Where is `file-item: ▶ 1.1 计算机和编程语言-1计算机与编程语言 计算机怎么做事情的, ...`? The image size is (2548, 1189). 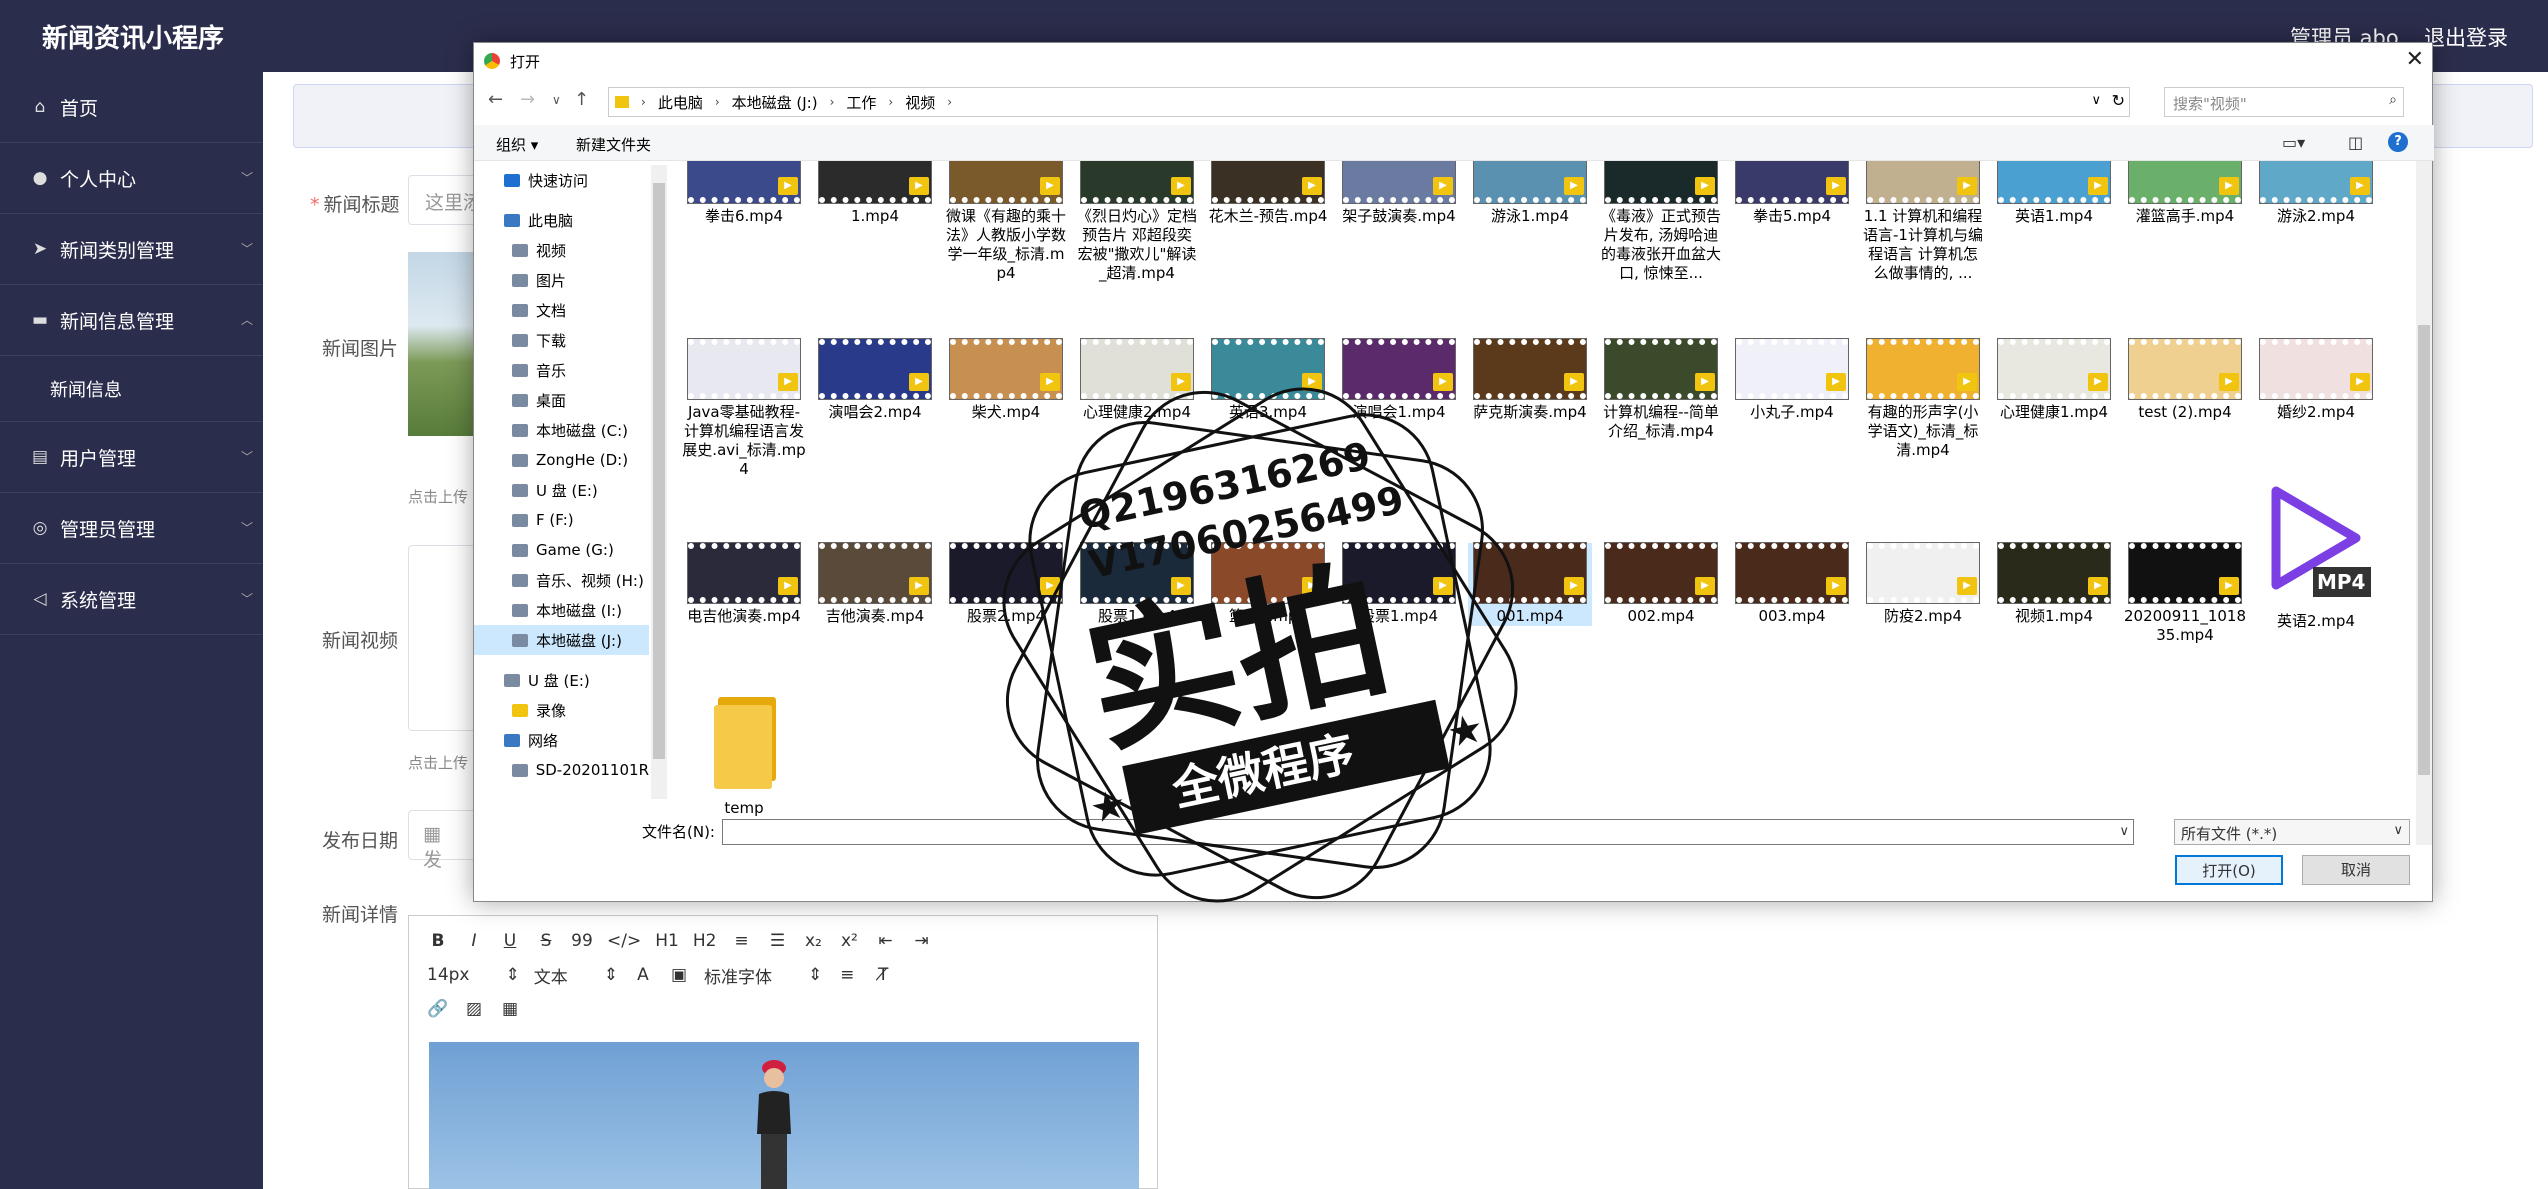 file-item: ▶ 1.1 计算机和编程语言-1计算机与编程语言 计算机怎么做事情的, ... is located at coordinates (1923, 222).